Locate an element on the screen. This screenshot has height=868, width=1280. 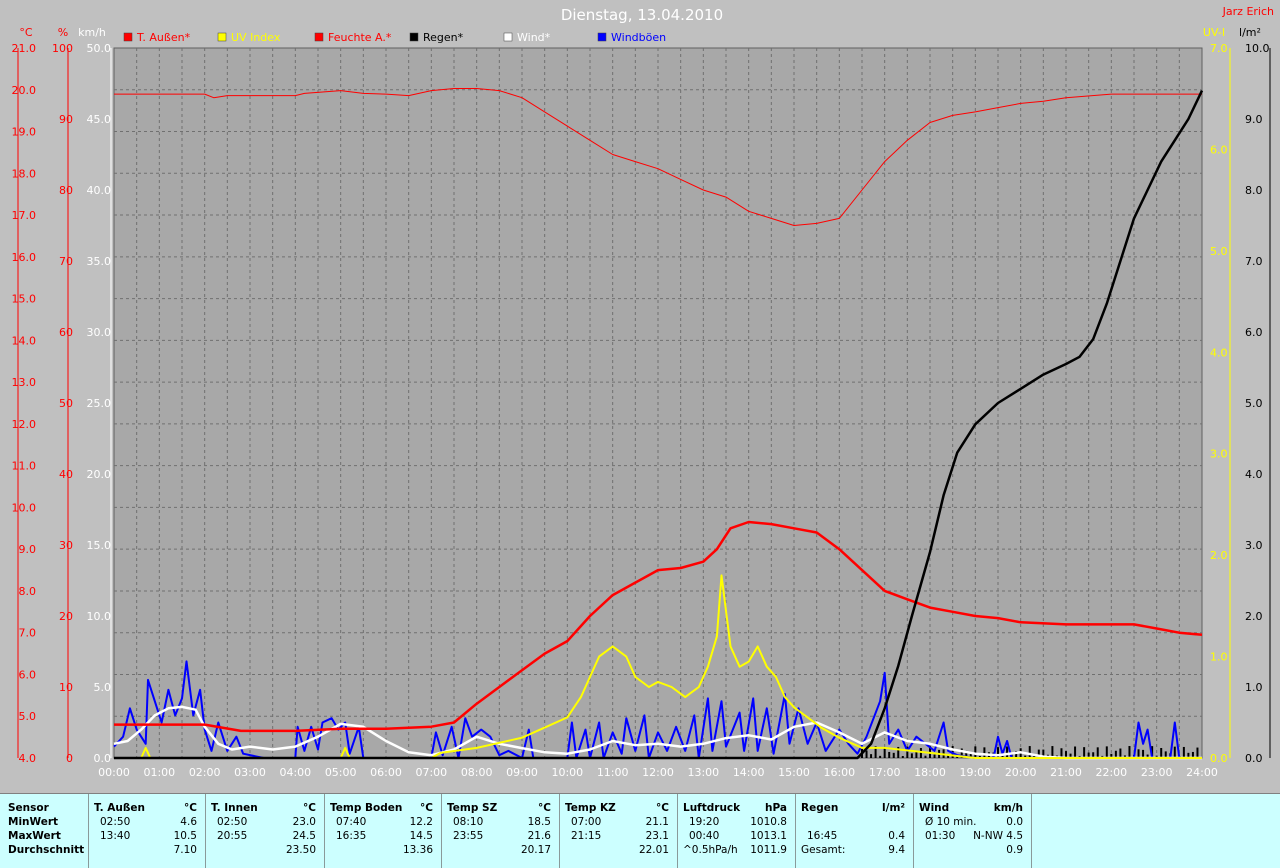
temp-kz-max-time: 21:15 is located at coordinates (586, 836).